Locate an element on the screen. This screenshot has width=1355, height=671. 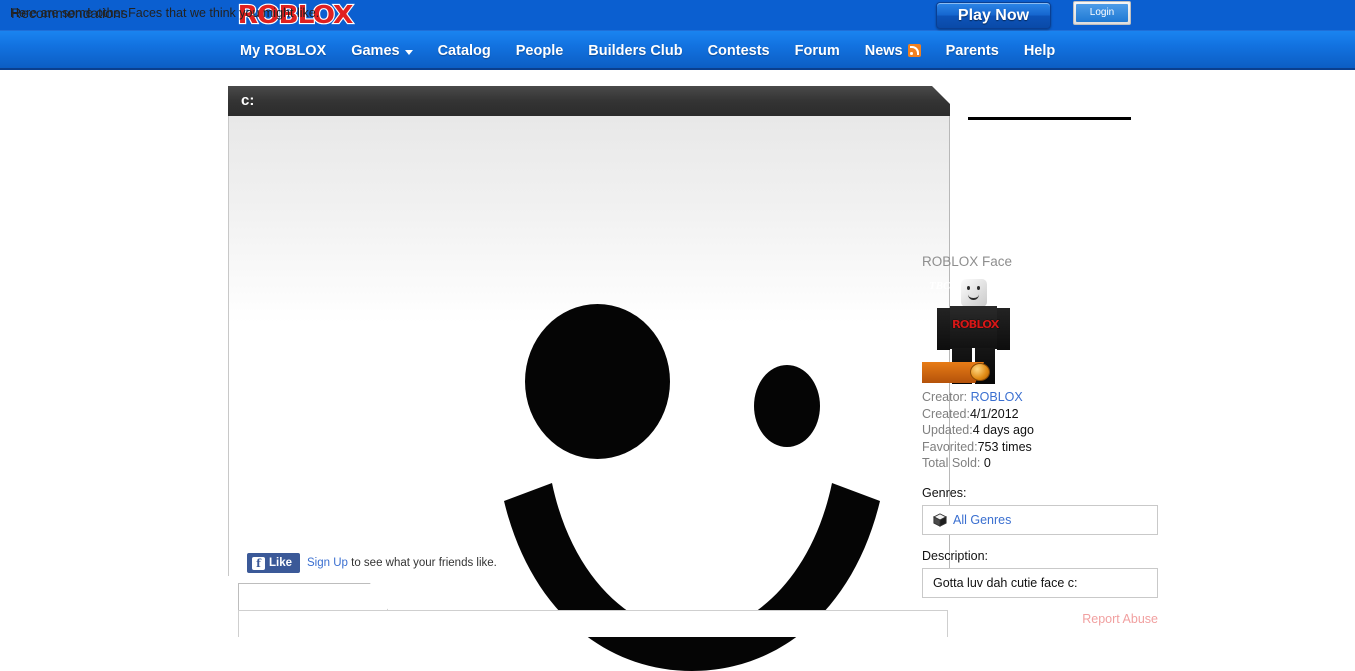
cube-icon is located at coordinates (940, 519).